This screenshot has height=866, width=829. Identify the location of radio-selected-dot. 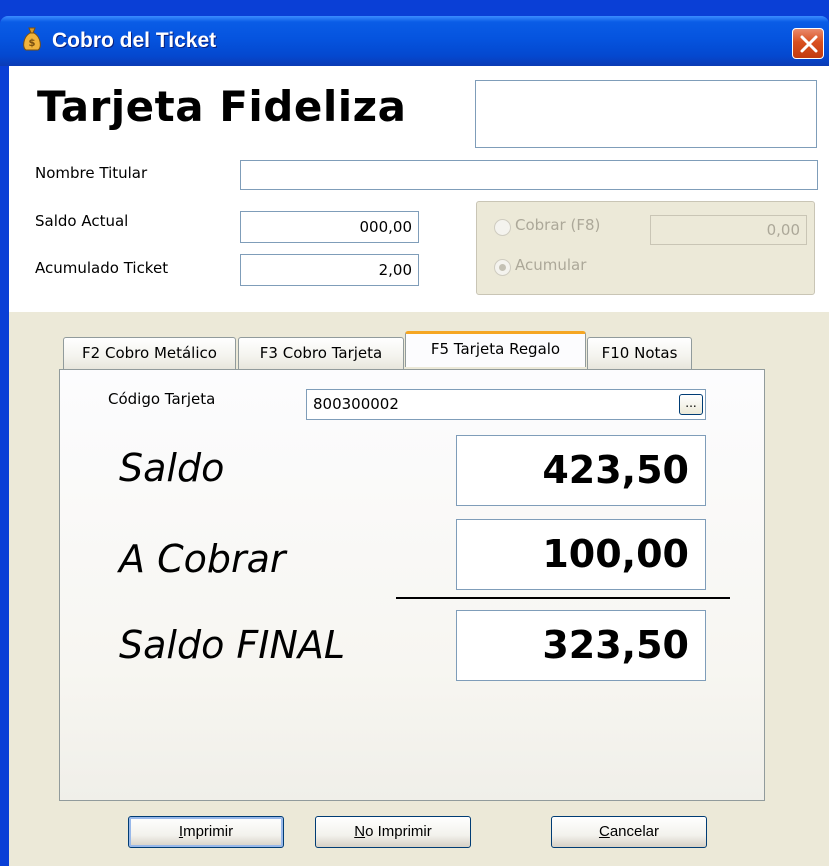
(502, 267).